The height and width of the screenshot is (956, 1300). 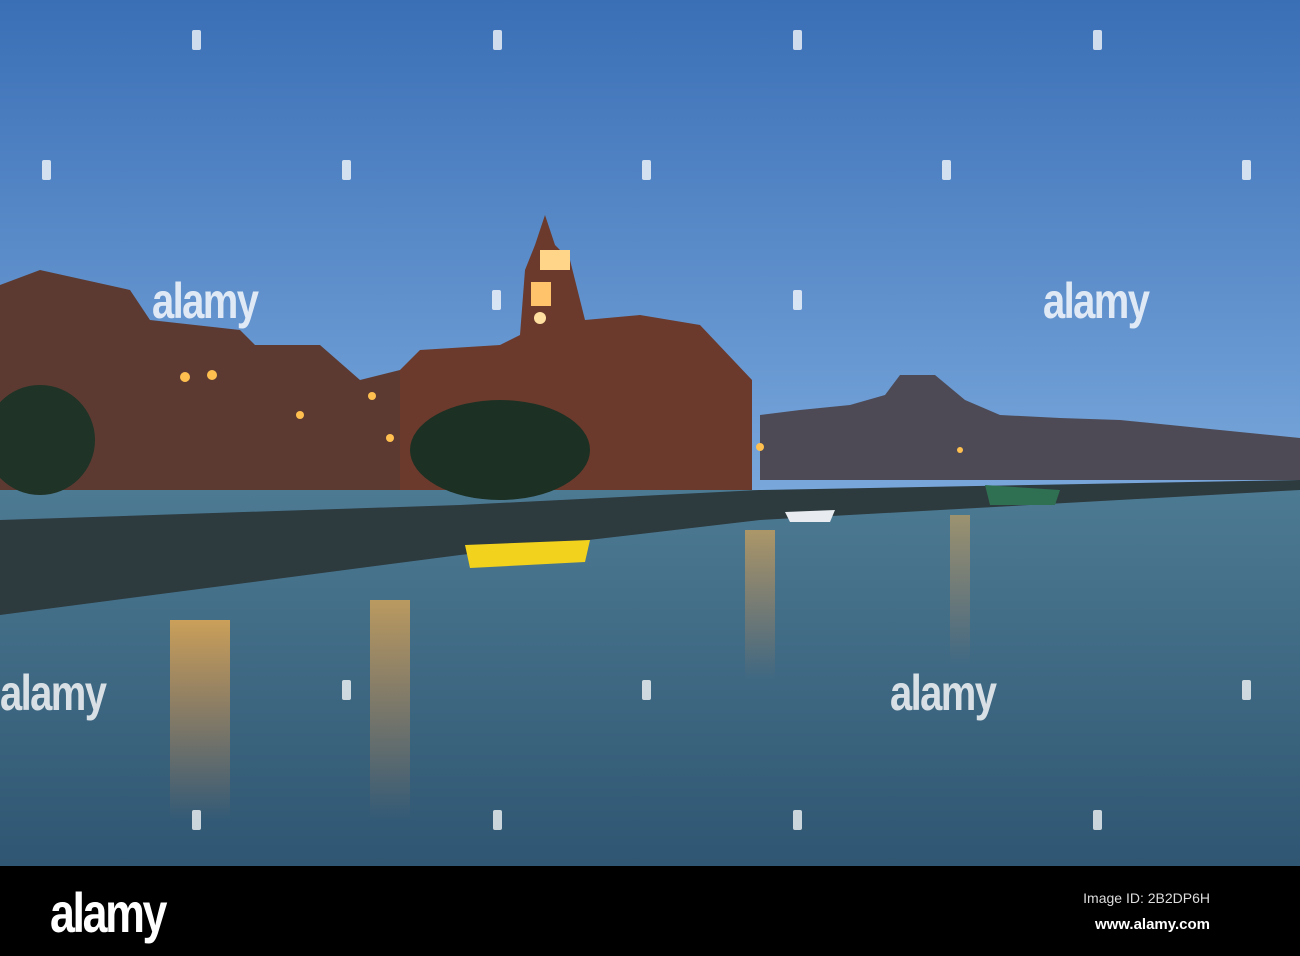 I want to click on site-url-link: www.alamy.com, so click(x=1152, y=924).